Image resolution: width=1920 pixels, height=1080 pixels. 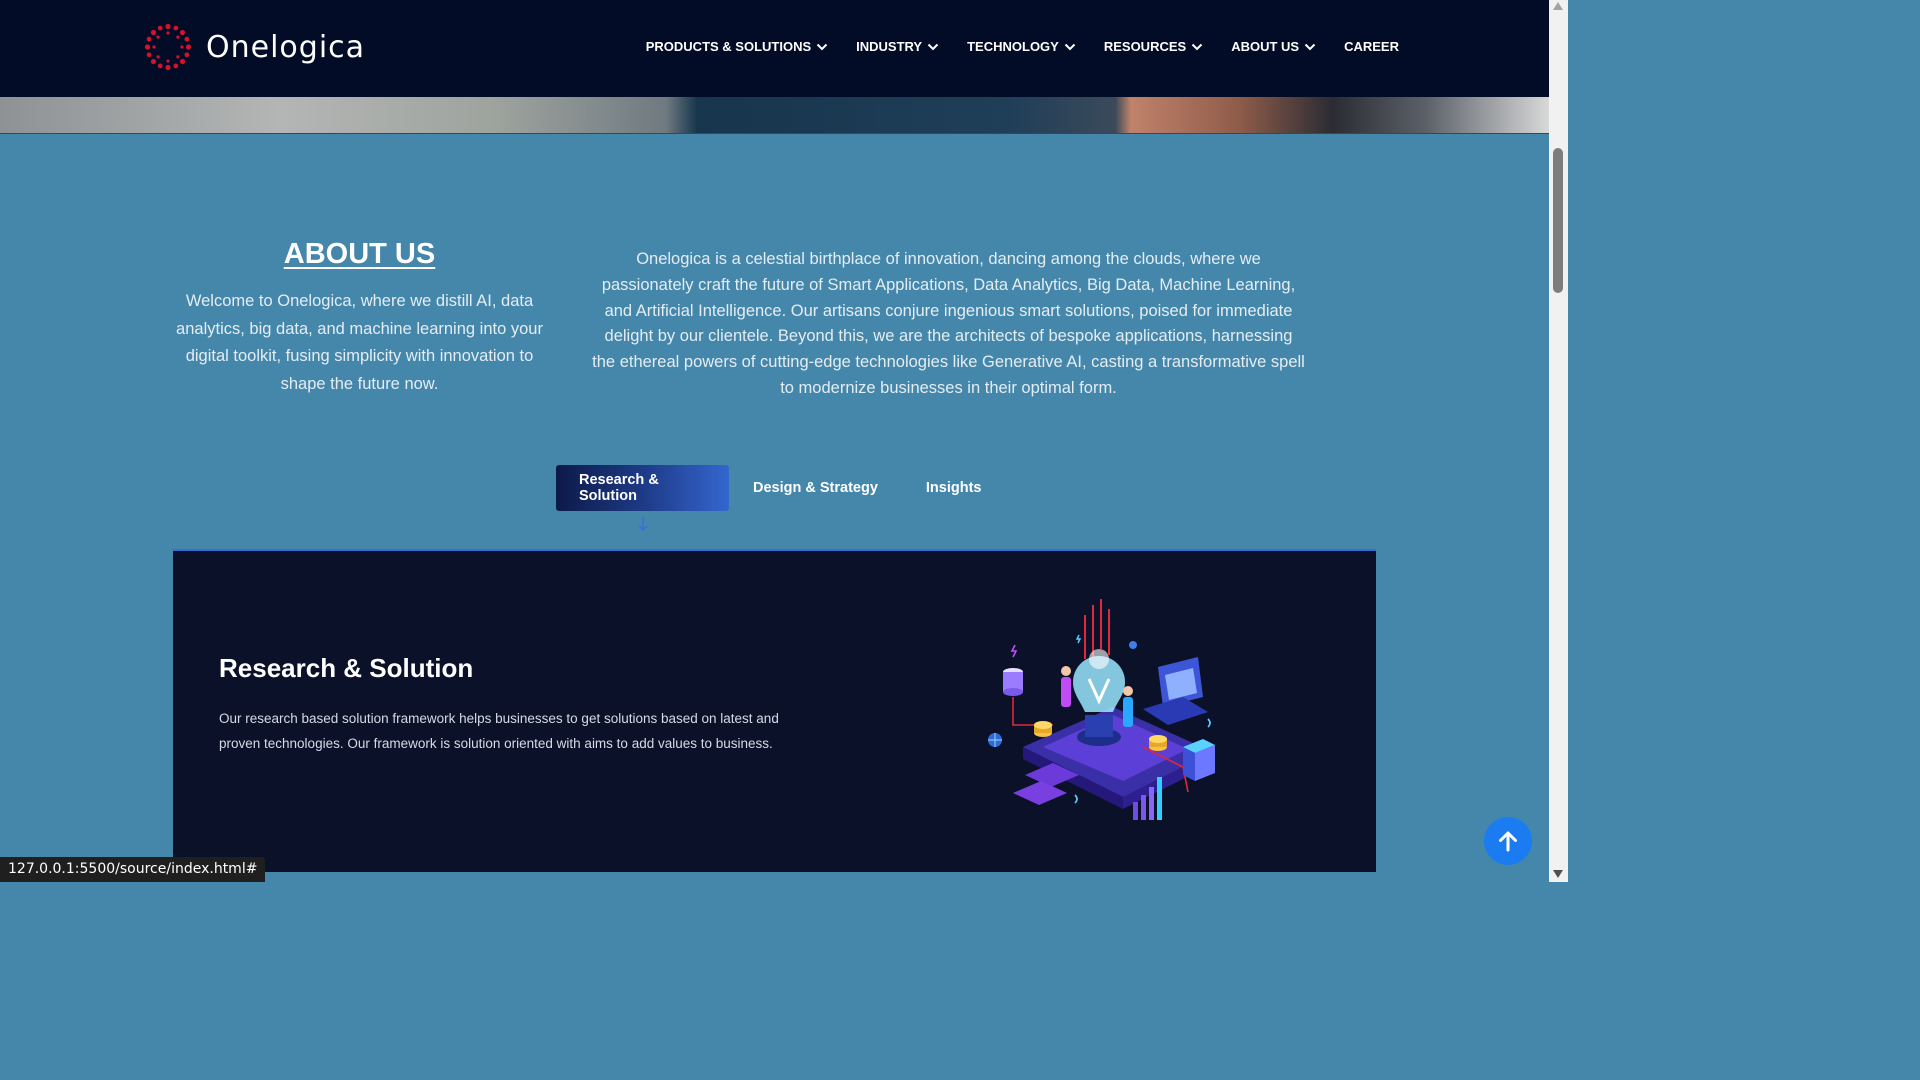 I want to click on nav-item-technology: TECHNOLOGY, so click(x=1021, y=46).